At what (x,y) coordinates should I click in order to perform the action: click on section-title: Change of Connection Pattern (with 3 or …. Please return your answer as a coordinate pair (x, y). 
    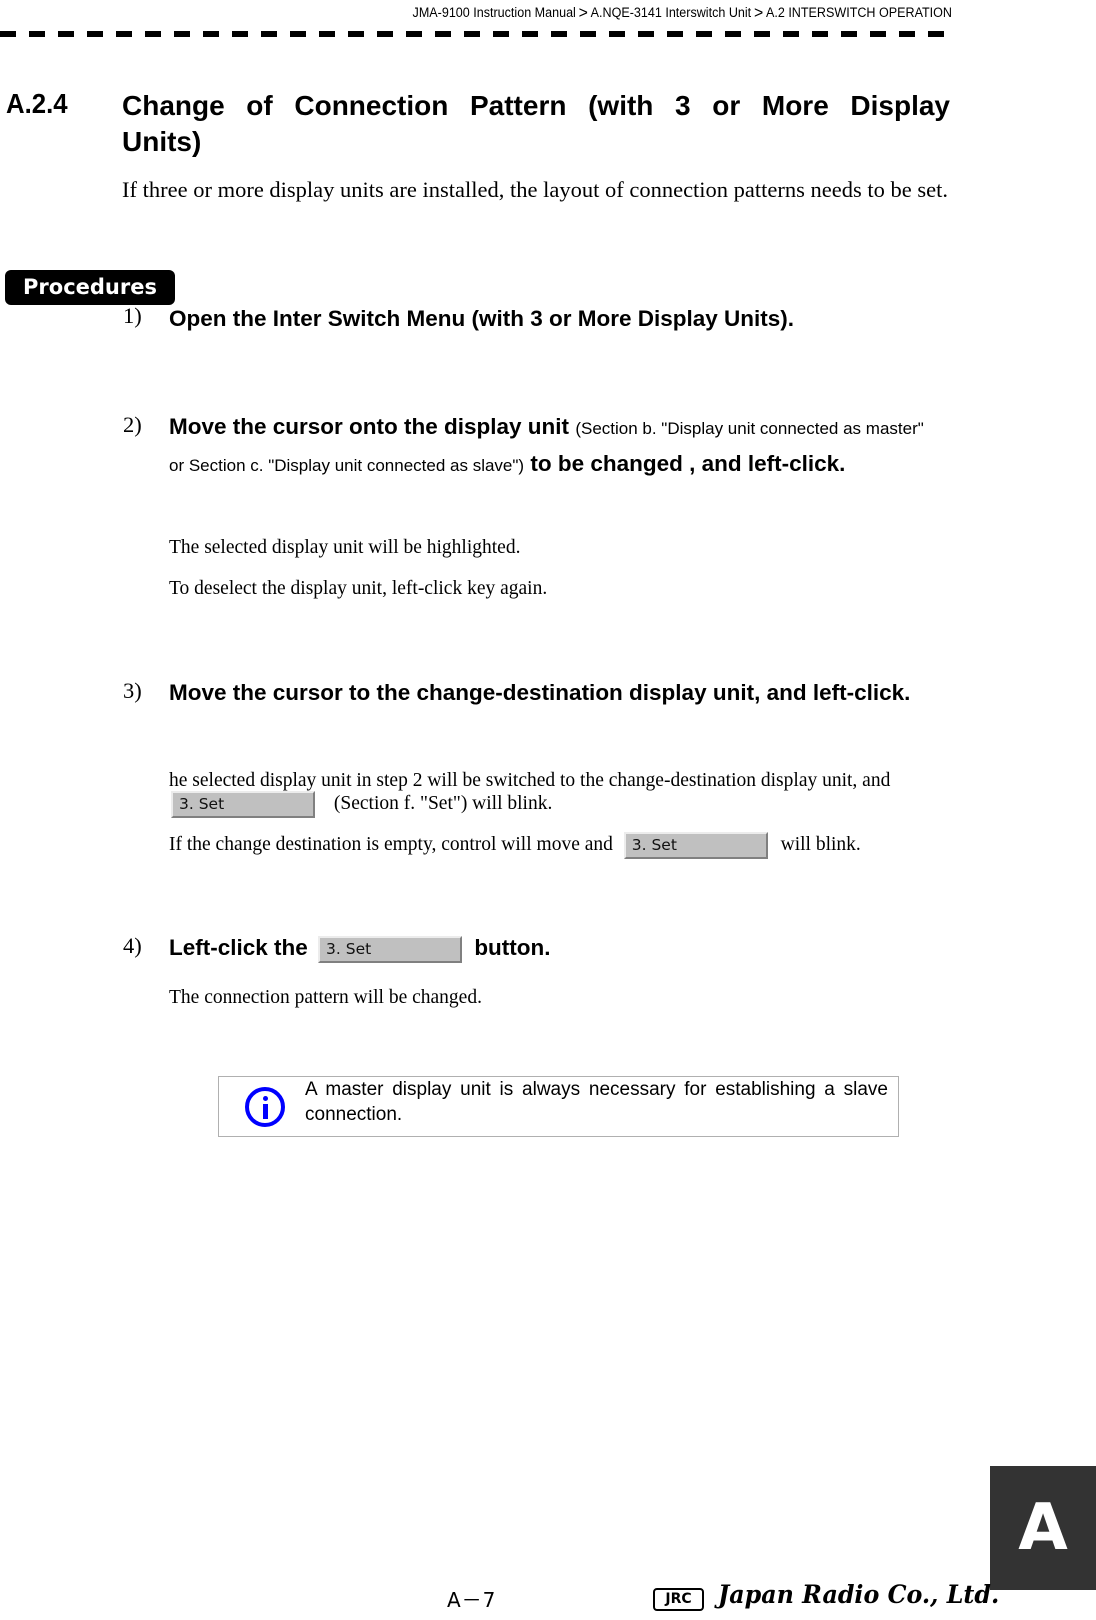
    Looking at the image, I should click on (536, 123).